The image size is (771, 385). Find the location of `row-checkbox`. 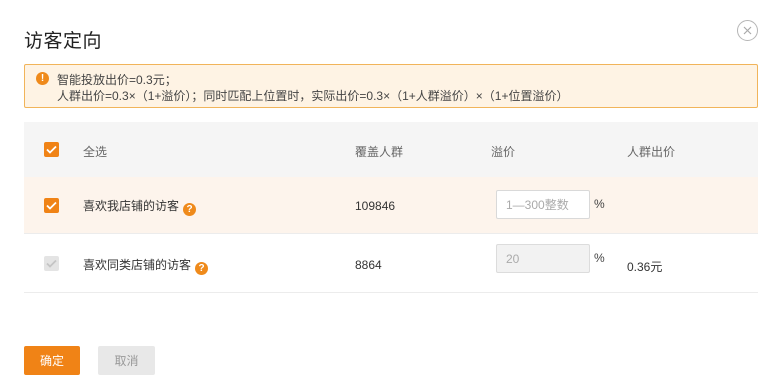

row-checkbox is located at coordinates (51, 205).